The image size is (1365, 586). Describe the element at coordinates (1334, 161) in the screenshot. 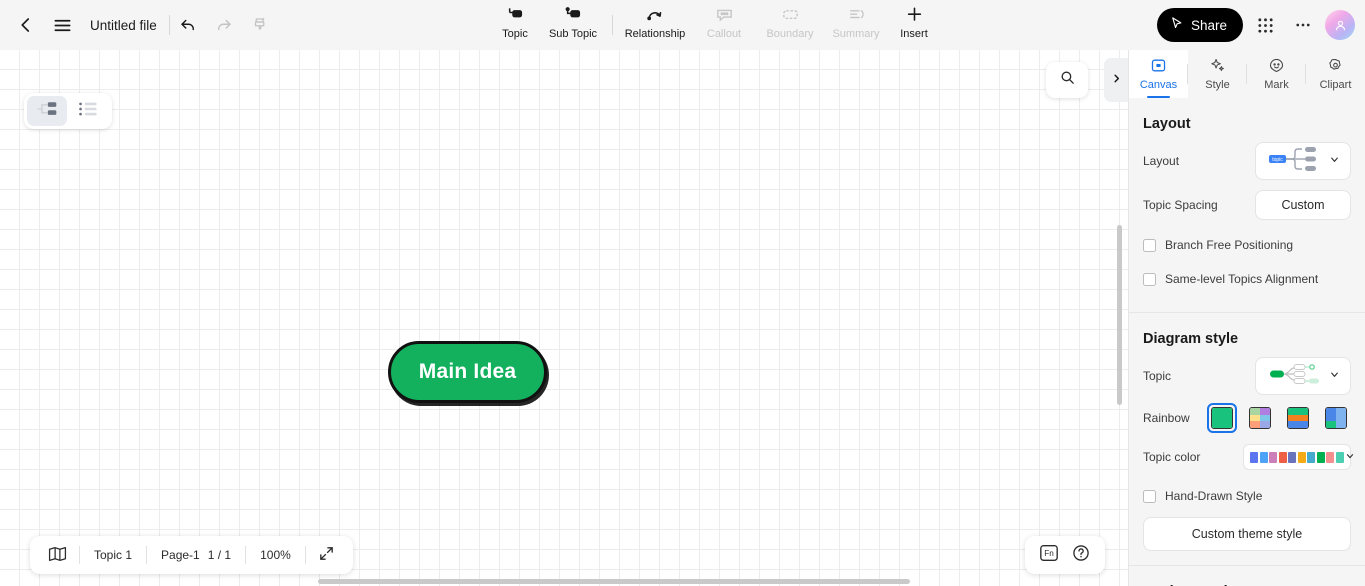

I see `chevron-down-icon` at that location.